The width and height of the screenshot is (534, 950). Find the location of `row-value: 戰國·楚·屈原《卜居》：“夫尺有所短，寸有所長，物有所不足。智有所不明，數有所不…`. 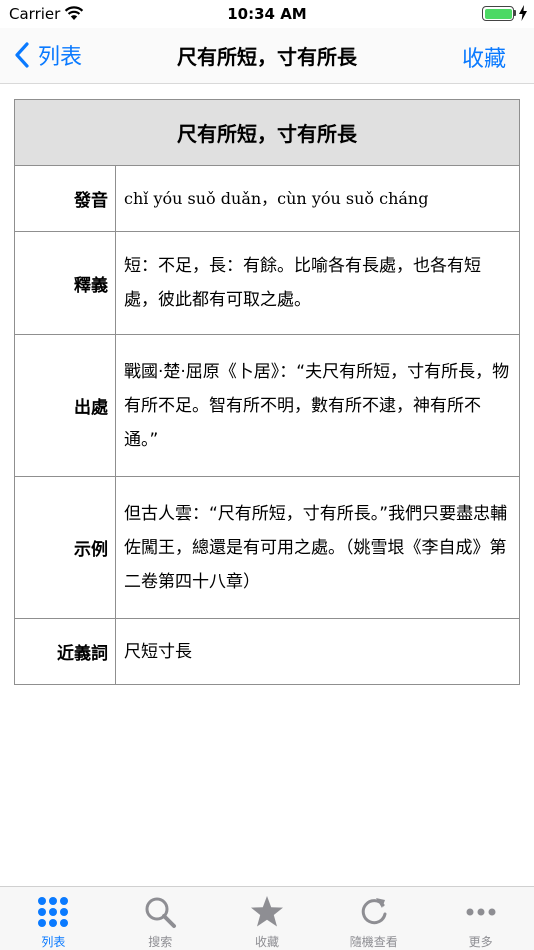

row-value: 戰國·楚·屈原《卜居》：“夫尺有所短，寸有所長，物有所不足。智有所不明，數有所不… is located at coordinates (317, 405).